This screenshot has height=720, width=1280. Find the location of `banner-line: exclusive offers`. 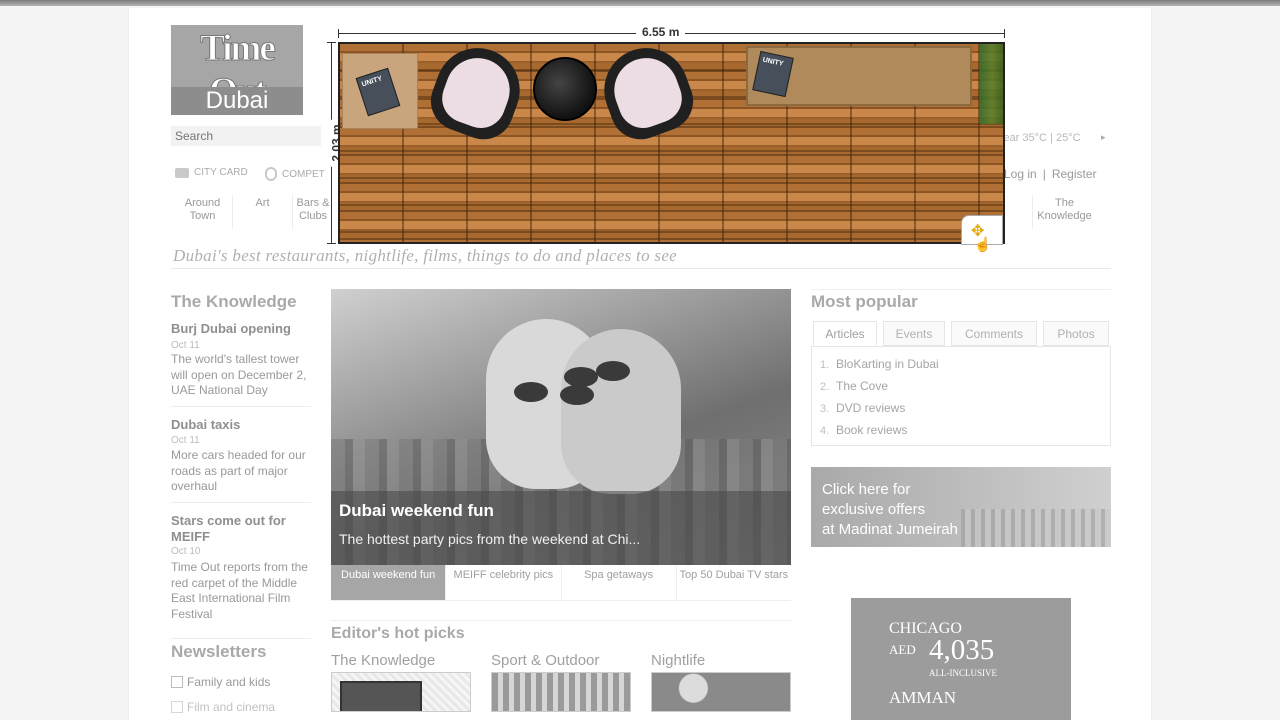

banner-line: exclusive offers is located at coordinates (874, 509).